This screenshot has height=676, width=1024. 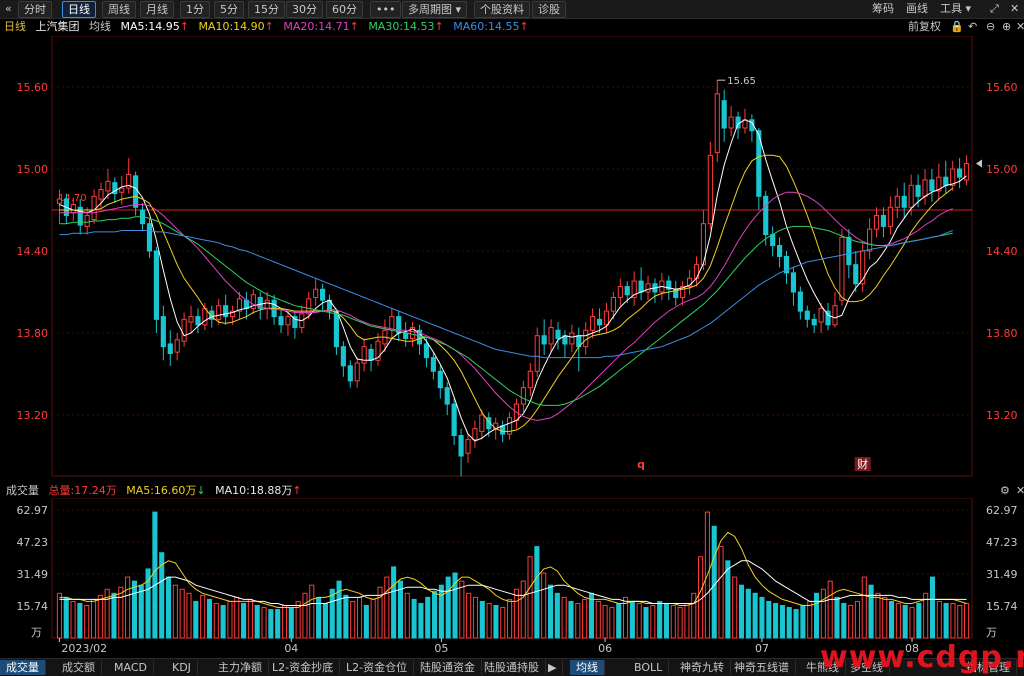 What do you see at coordinates (240, 667) in the screenshot?
I see `indicator-tab-4: 主力净额` at bounding box center [240, 667].